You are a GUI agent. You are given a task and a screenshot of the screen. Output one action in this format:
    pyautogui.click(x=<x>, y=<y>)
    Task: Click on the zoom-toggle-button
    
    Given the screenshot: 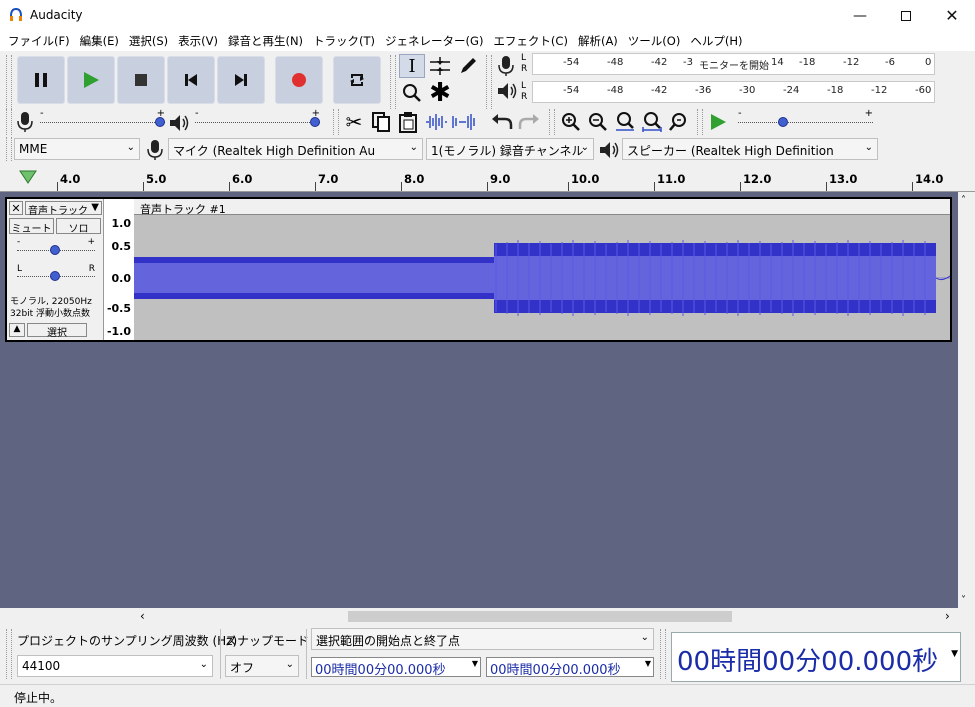 What is the action you would take?
    pyautogui.click(x=679, y=122)
    